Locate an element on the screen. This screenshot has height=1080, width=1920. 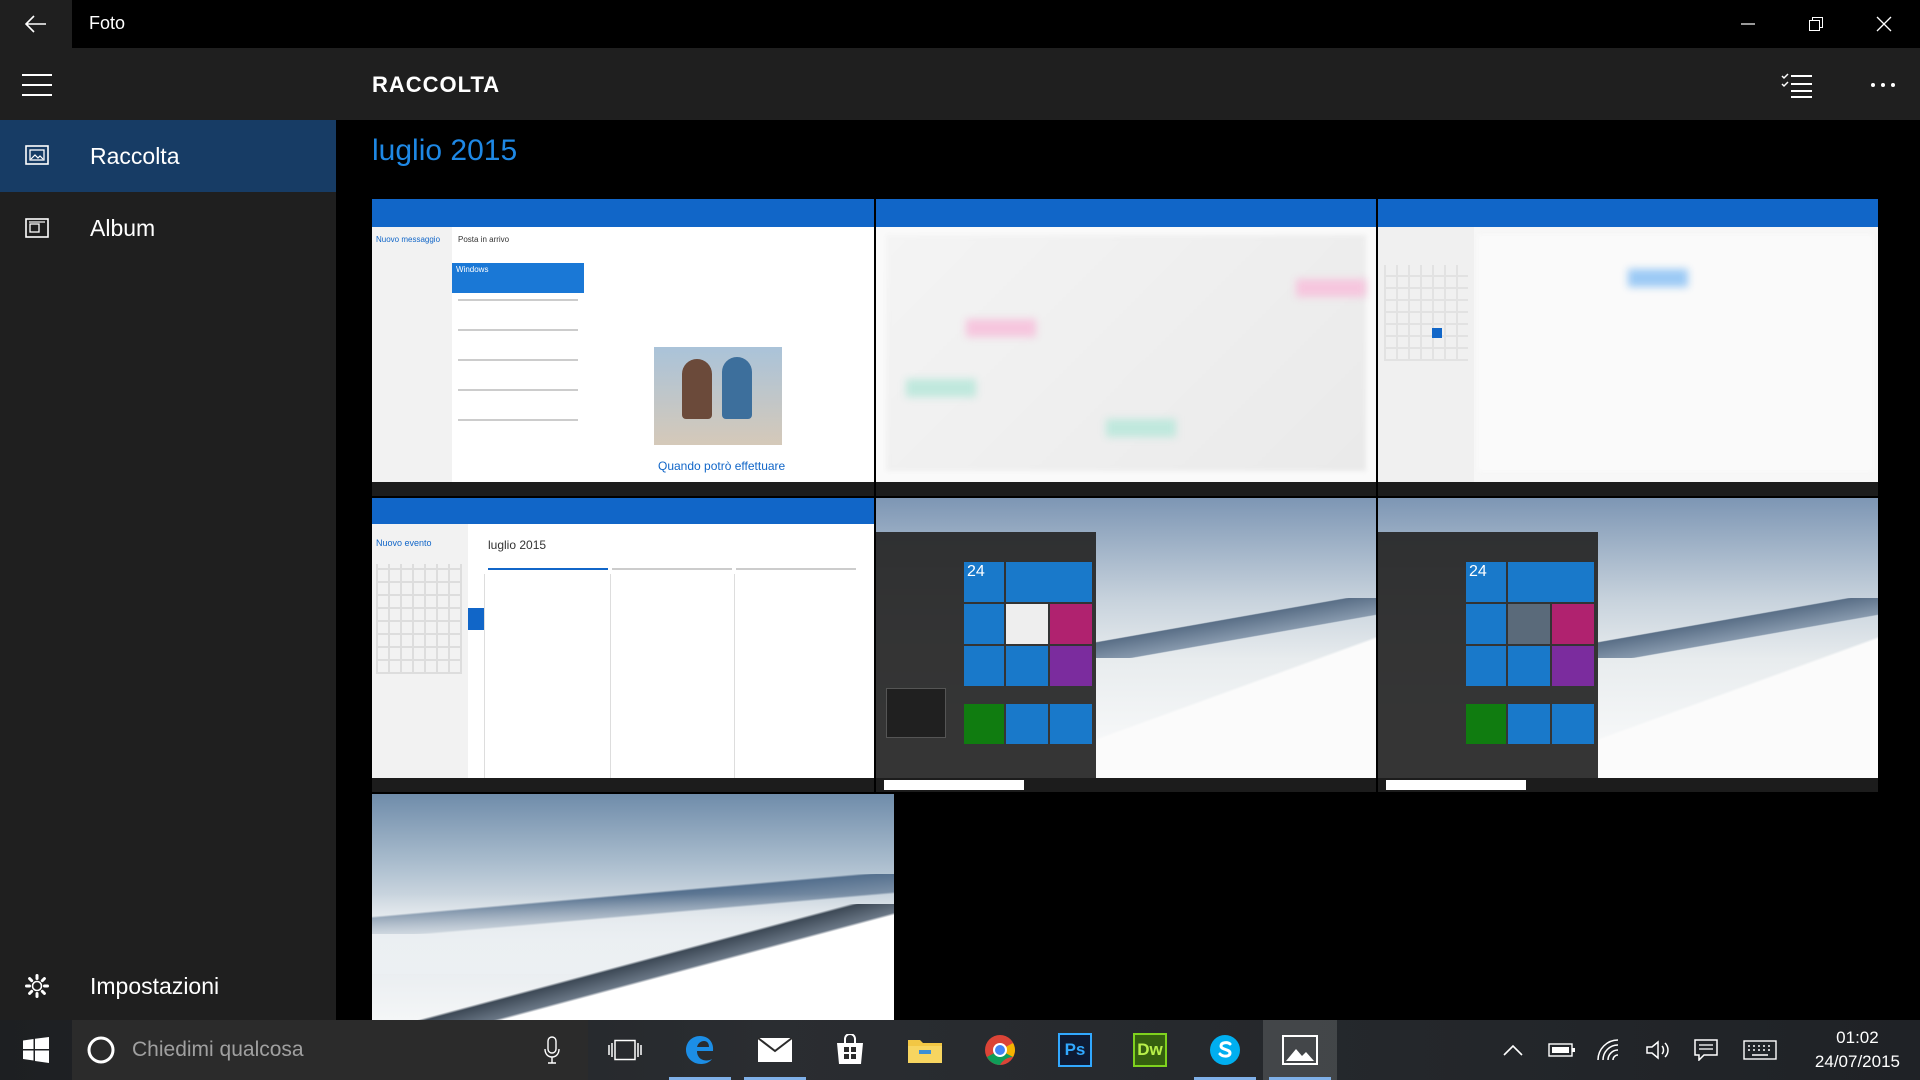
month-group-header: luglio 2015 is located at coordinates (444, 151).